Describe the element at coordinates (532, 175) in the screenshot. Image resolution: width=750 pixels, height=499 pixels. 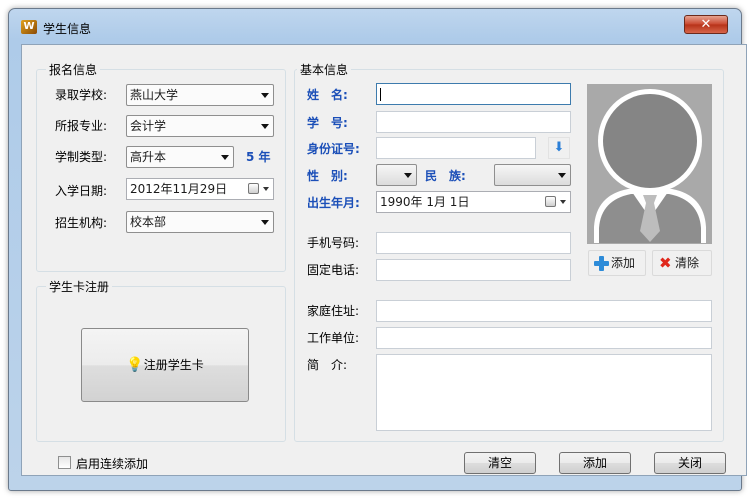
I see `ethnic-select` at that location.